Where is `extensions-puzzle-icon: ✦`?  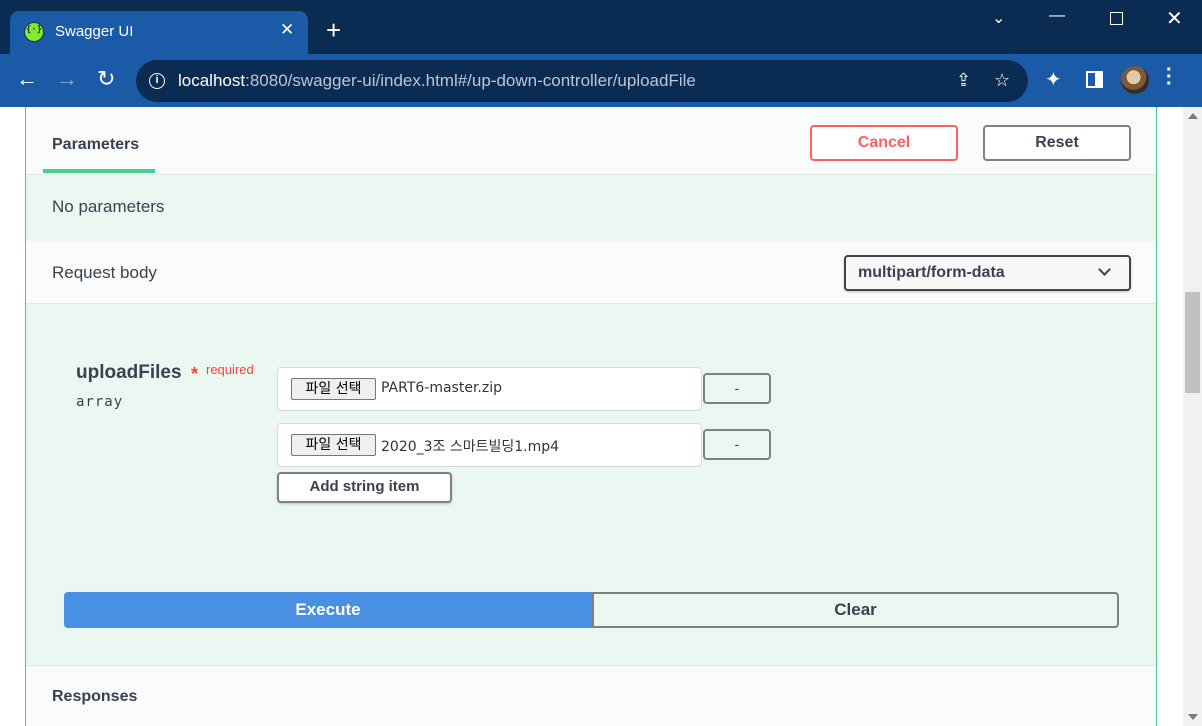
extensions-puzzle-icon: ✦ is located at coordinates (1053, 79).